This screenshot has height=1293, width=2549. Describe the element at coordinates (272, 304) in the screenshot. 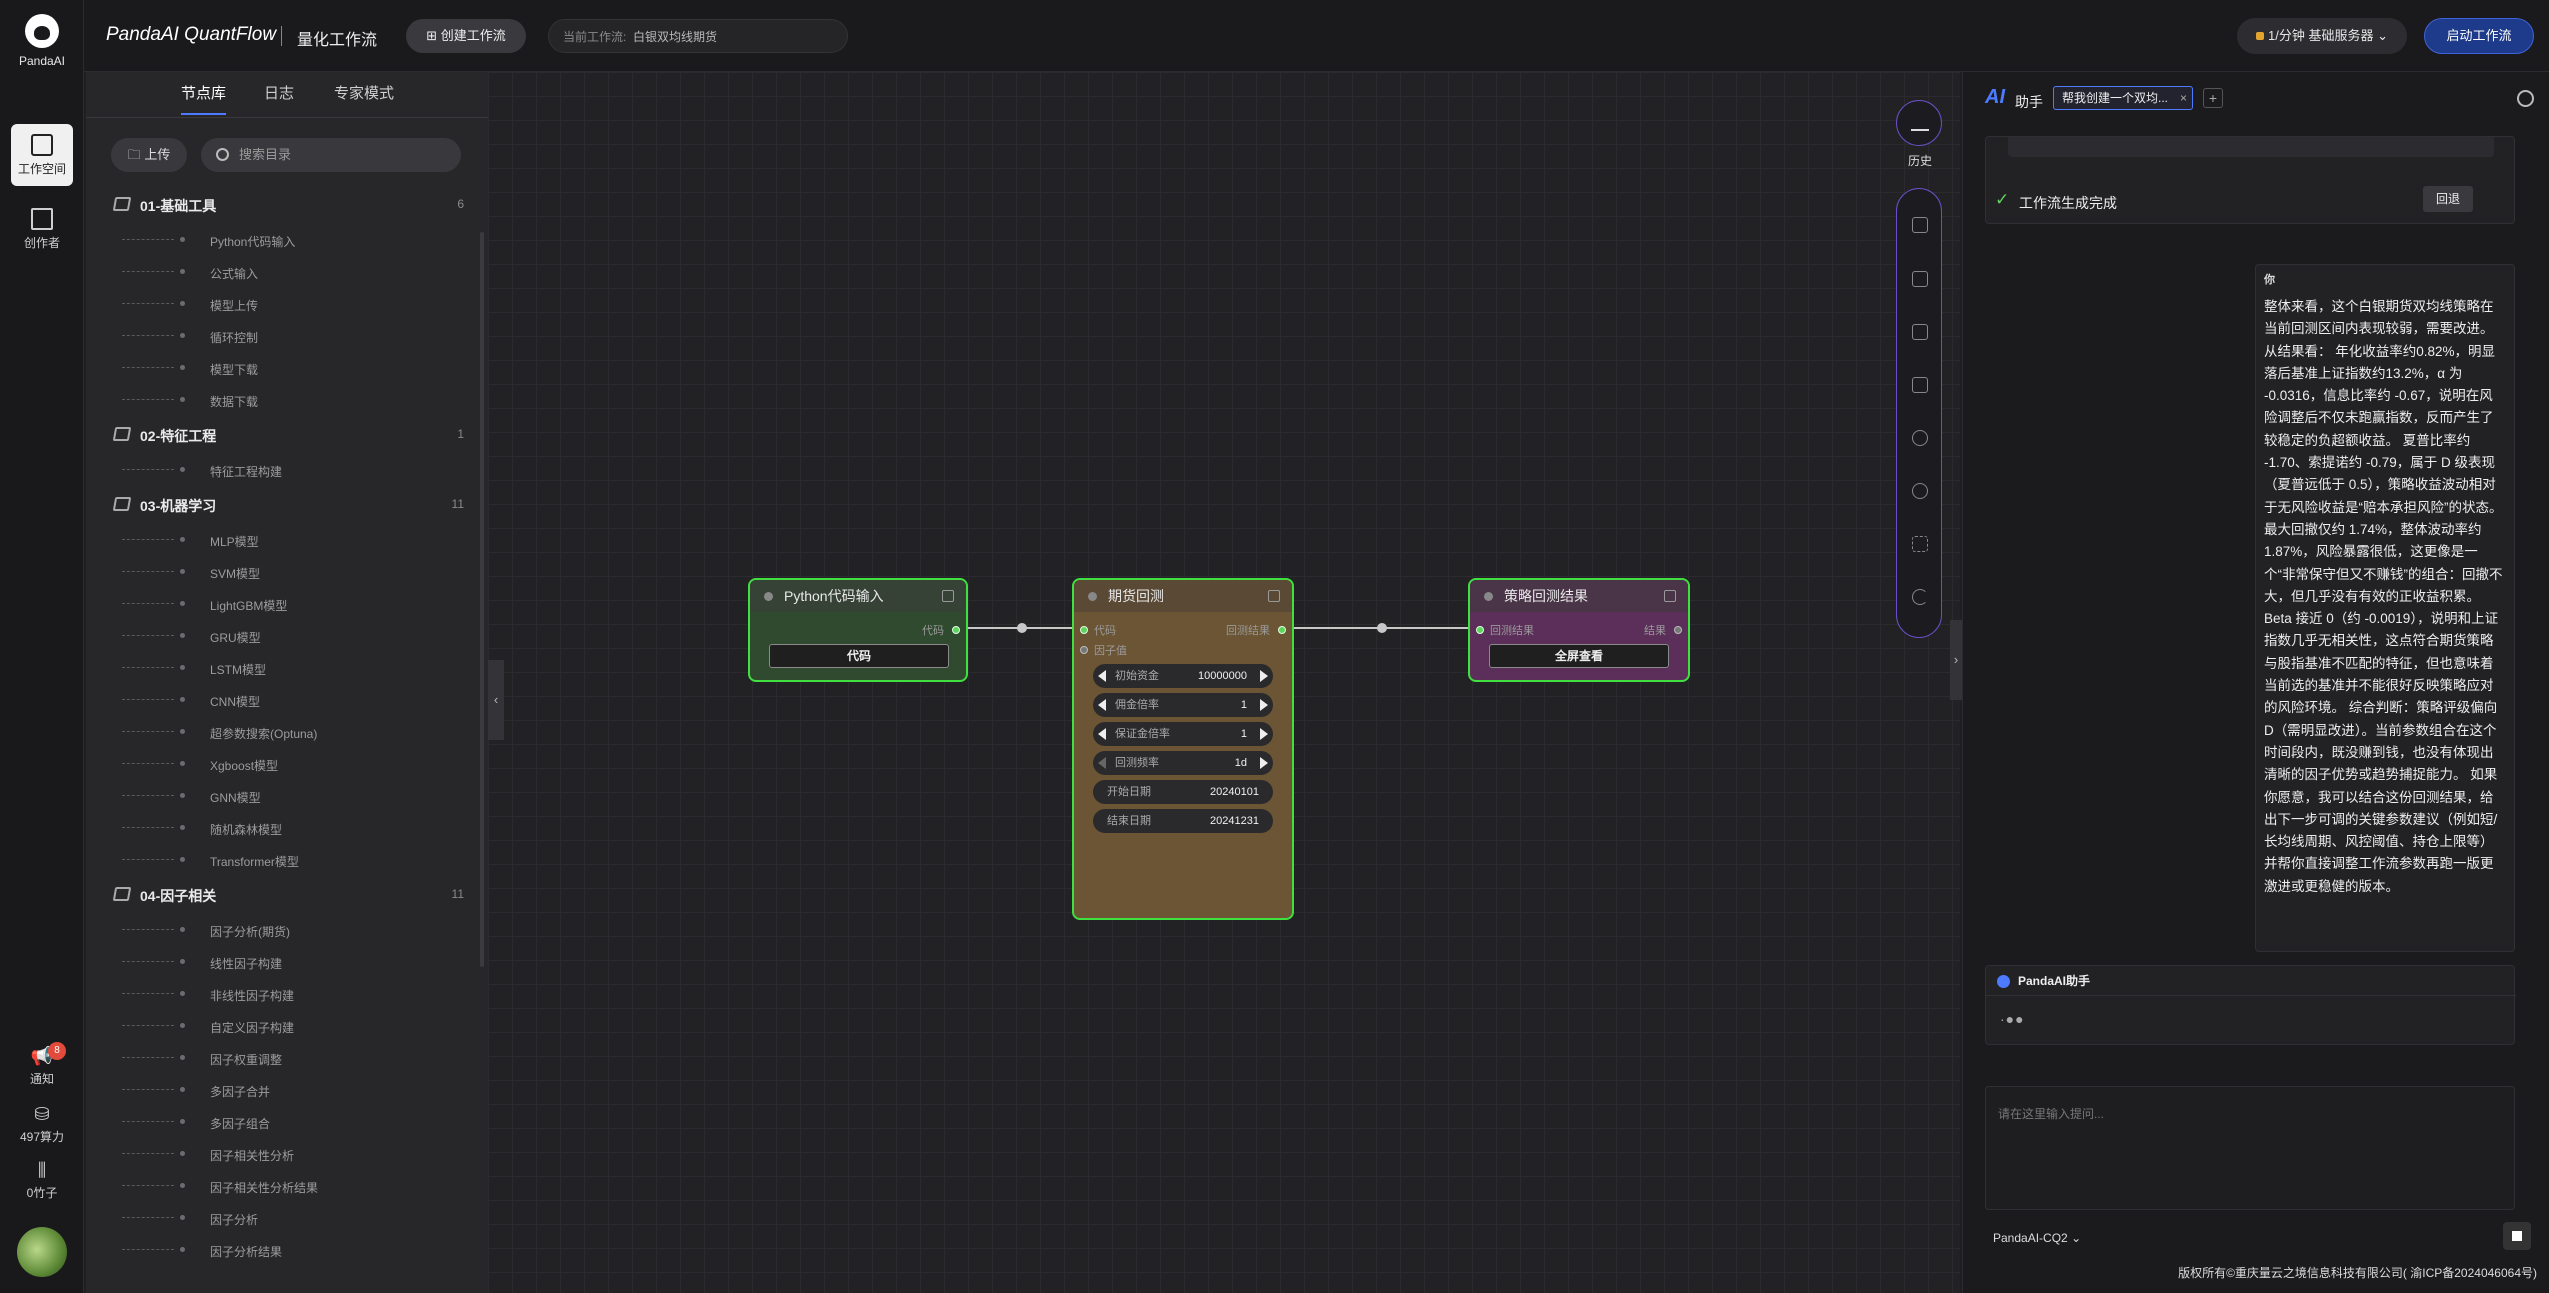

I see `library-item: 模型上传` at that location.